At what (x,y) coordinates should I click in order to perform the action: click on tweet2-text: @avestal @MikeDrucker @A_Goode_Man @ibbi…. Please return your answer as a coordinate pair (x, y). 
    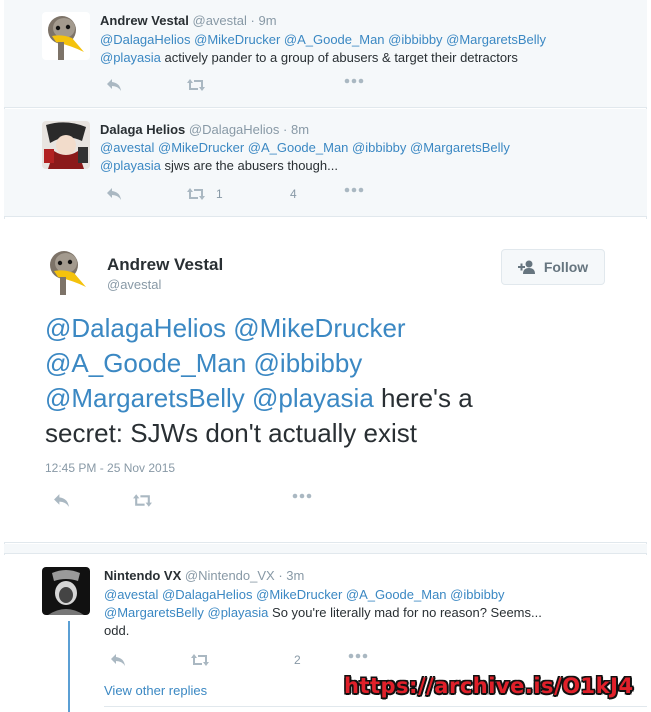
    Looking at the image, I should click on (345, 157).